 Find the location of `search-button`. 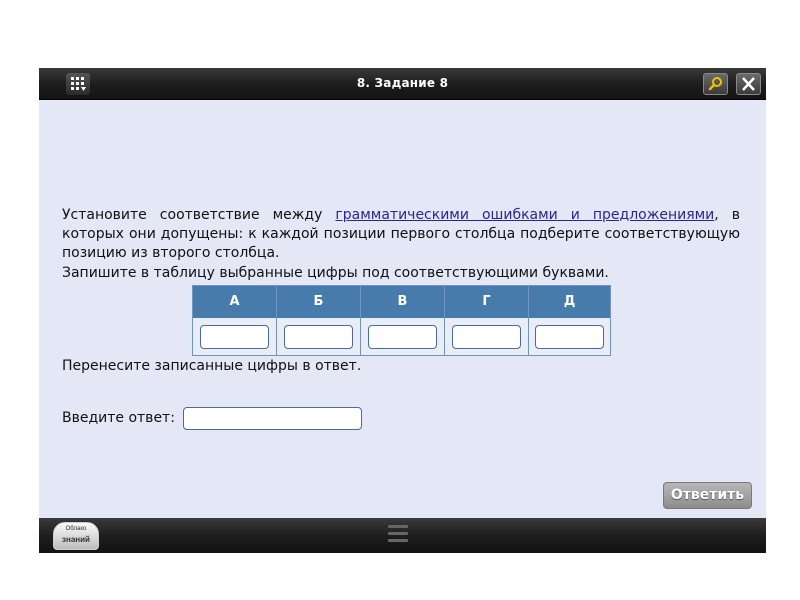

search-button is located at coordinates (715, 84).